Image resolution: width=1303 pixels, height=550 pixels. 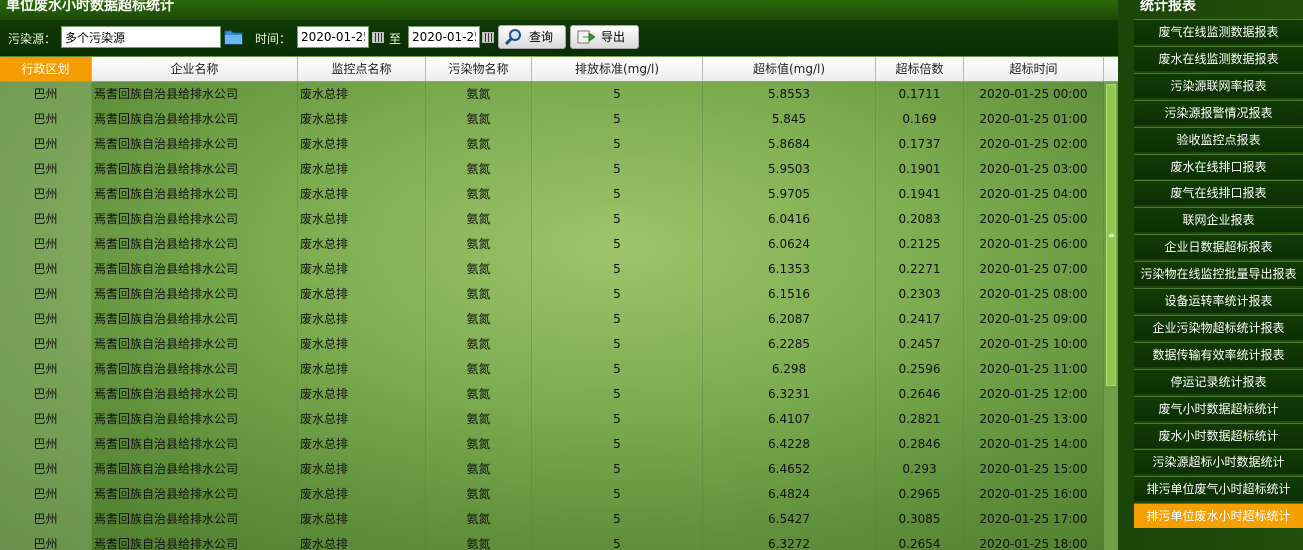 What do you see at coordinates (920, 469) in the screenshot?
I see `table-cell: 0.293` at bounding box center [920, 469].